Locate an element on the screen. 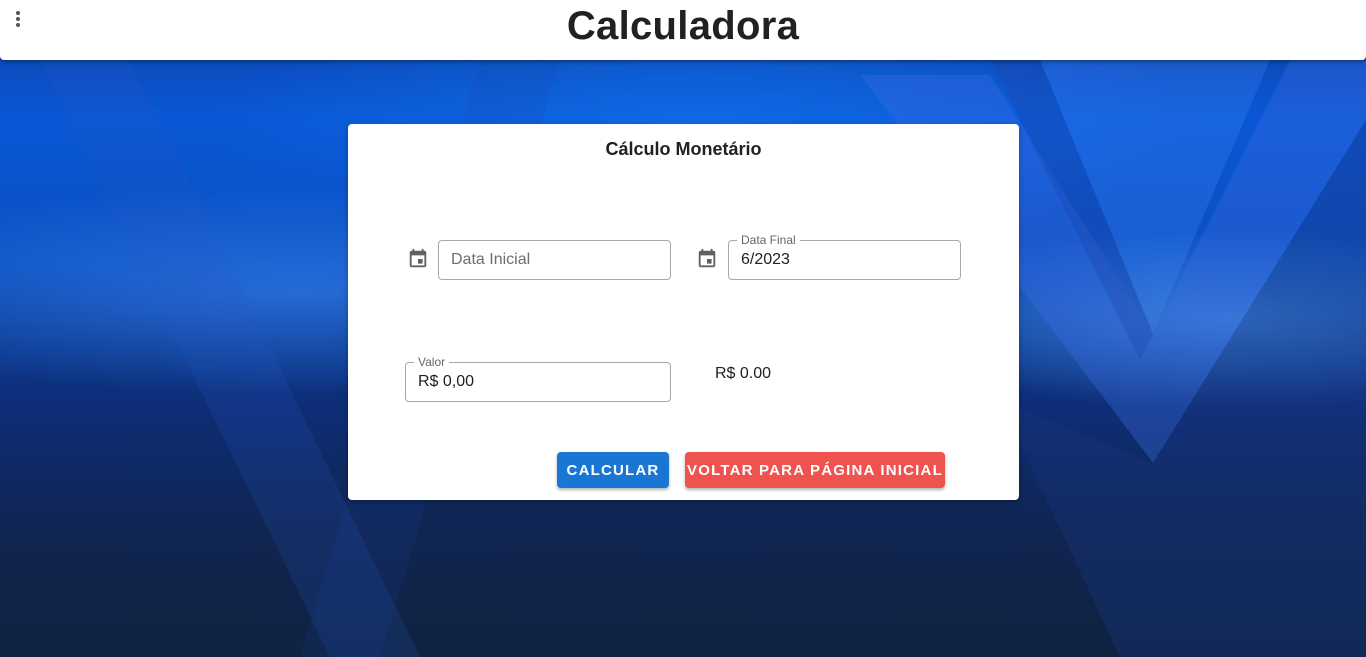  result-value: R$ 0.00 is located at coordinates (743, 373).